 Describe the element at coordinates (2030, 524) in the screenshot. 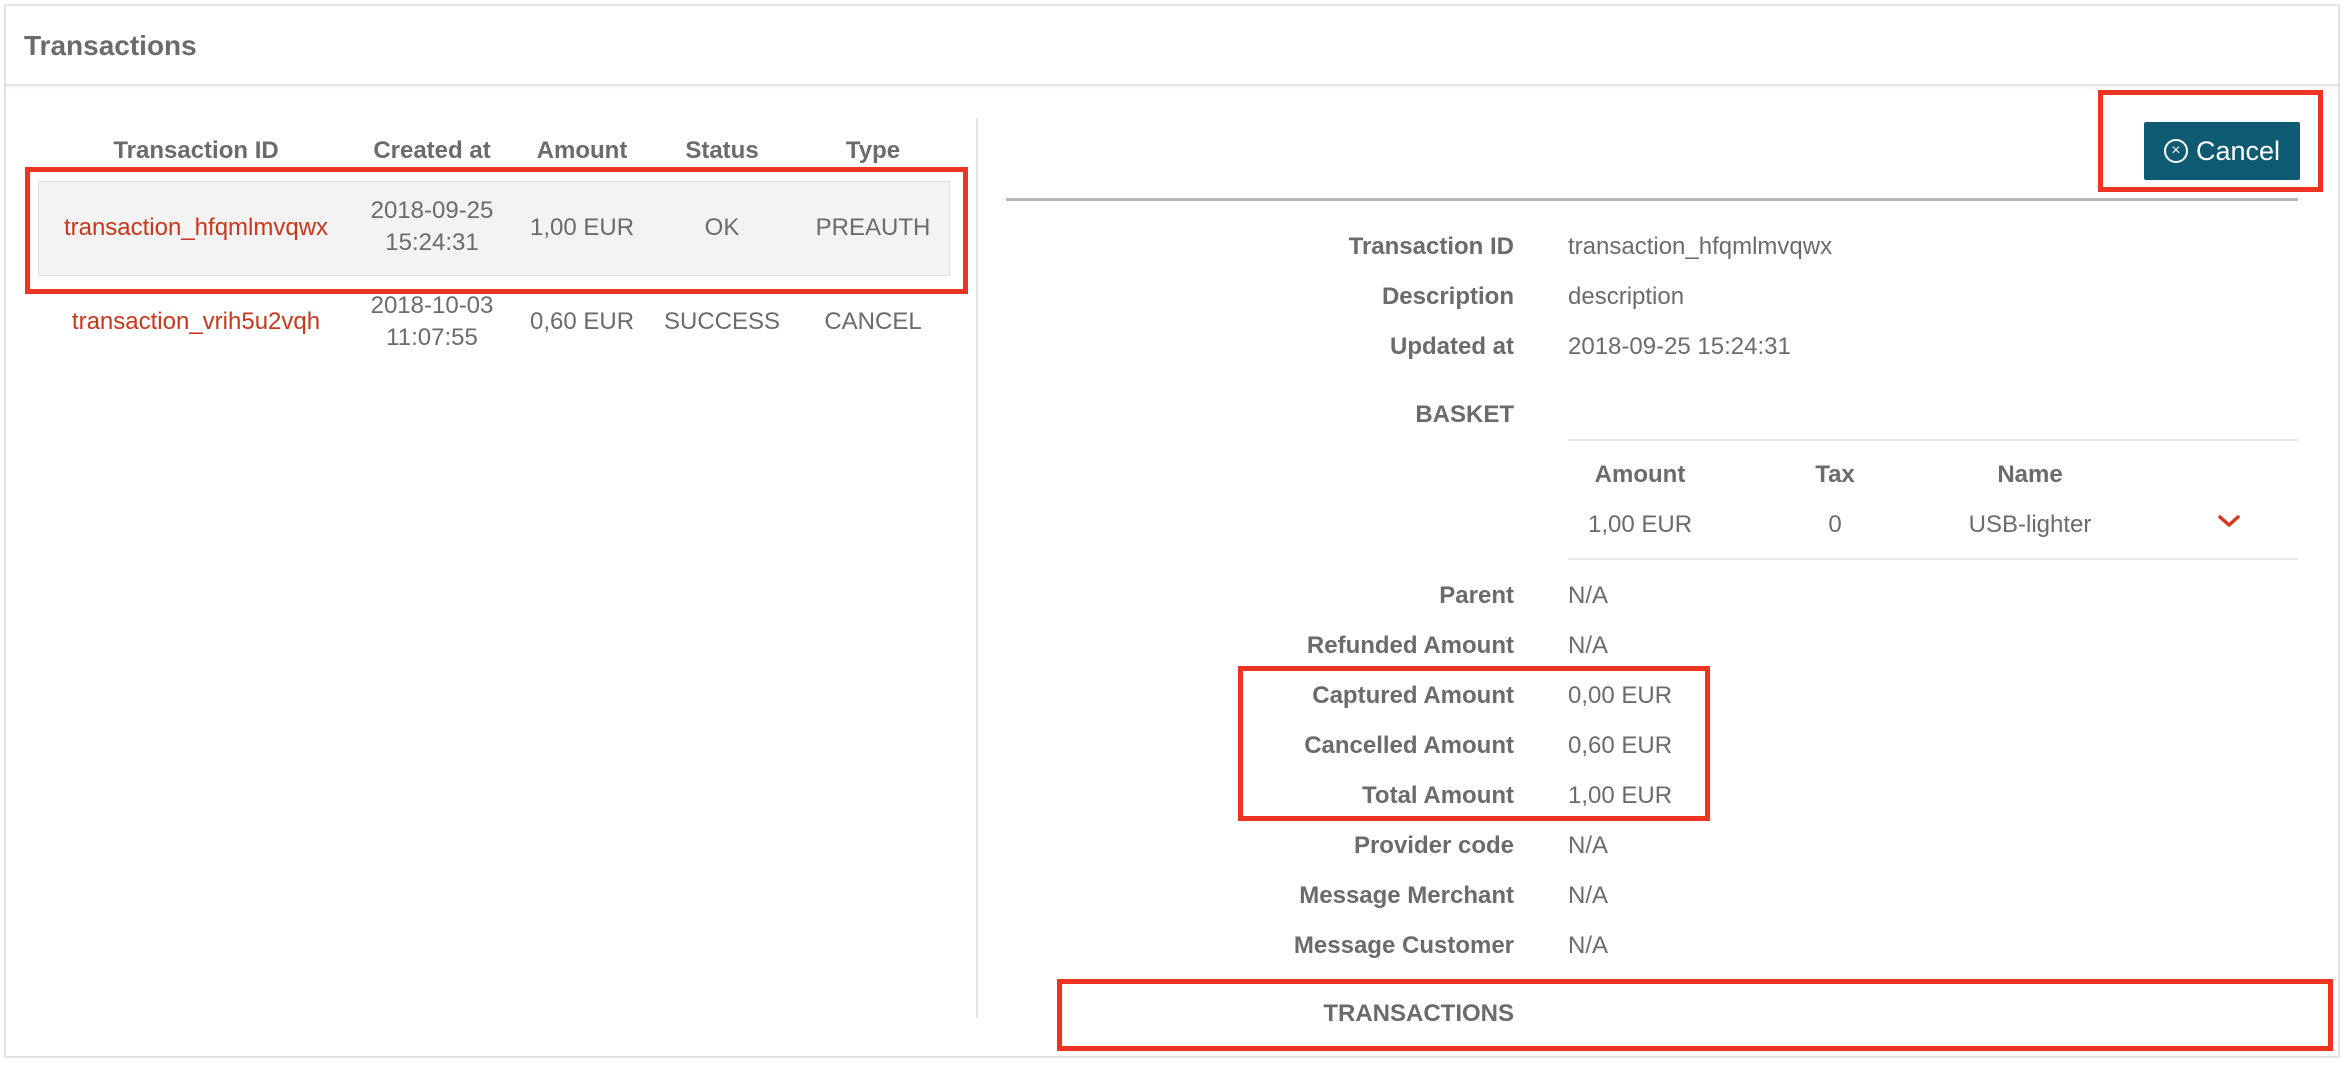

I see `basket-item-name: USB-lighter` at that location.